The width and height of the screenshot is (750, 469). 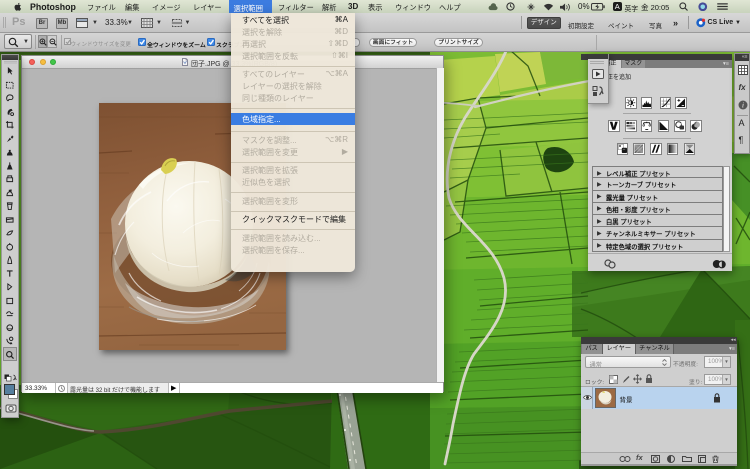 I want to click on svg-text: i, so click(x=743, y=105).